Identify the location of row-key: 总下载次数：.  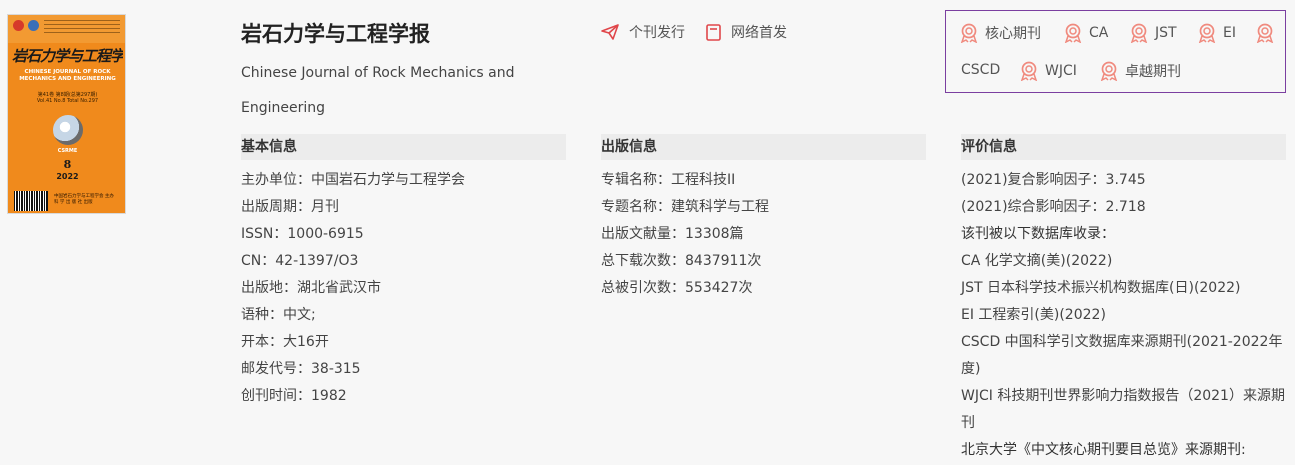
(643, 261).